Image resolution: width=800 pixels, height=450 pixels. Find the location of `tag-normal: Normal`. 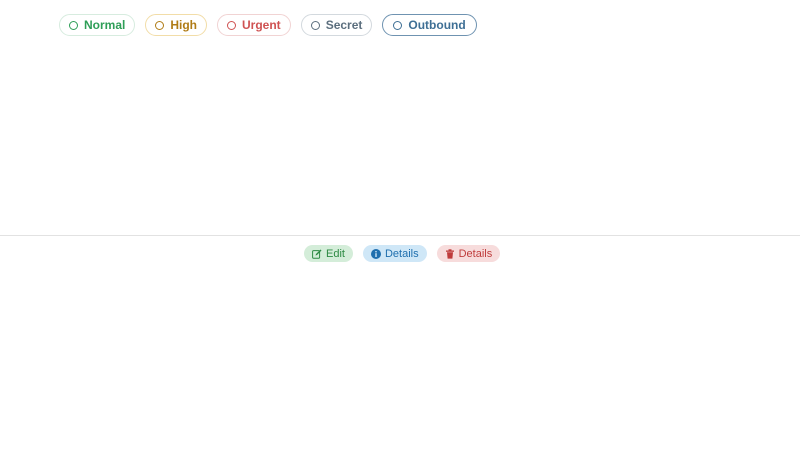

tag-normal: Normal is located at coordinates (97, 25).